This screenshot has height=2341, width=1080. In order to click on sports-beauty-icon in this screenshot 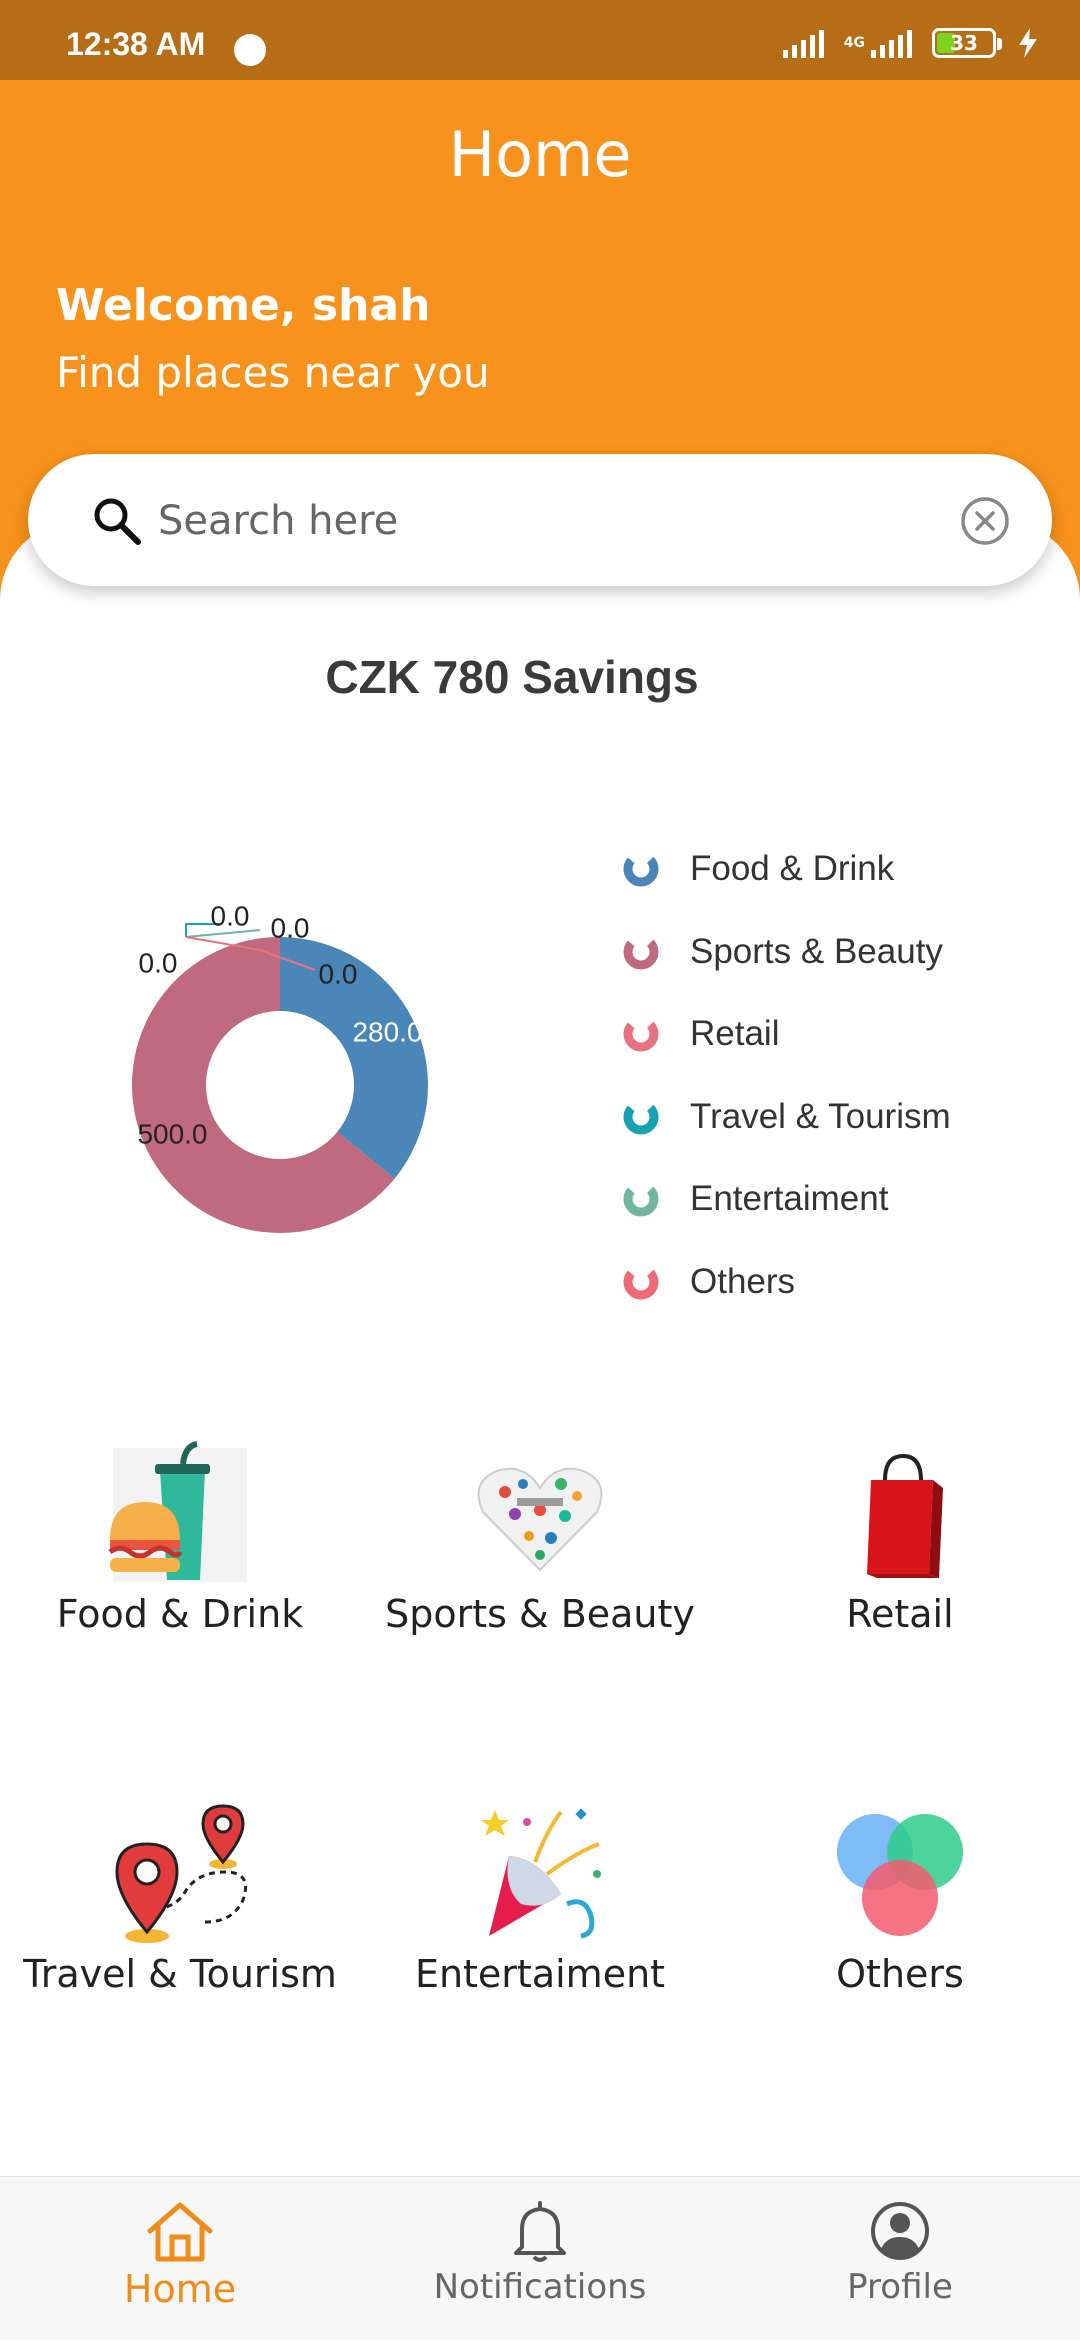, I will do `click(540, 1519)`.